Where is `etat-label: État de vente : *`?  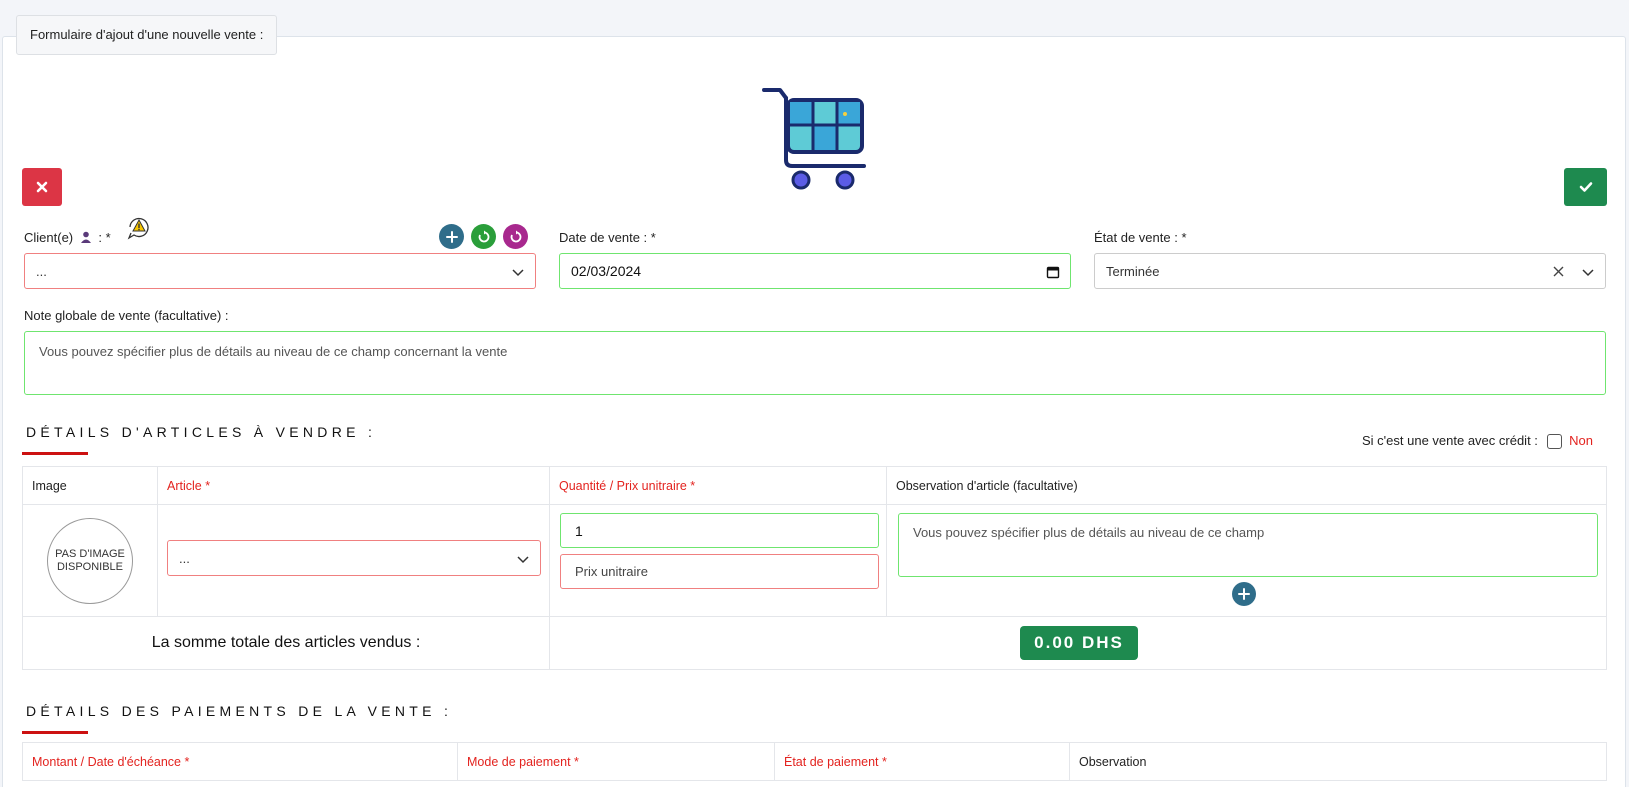 etat-label: État de vente : * is located at coordinates (1140, 237).